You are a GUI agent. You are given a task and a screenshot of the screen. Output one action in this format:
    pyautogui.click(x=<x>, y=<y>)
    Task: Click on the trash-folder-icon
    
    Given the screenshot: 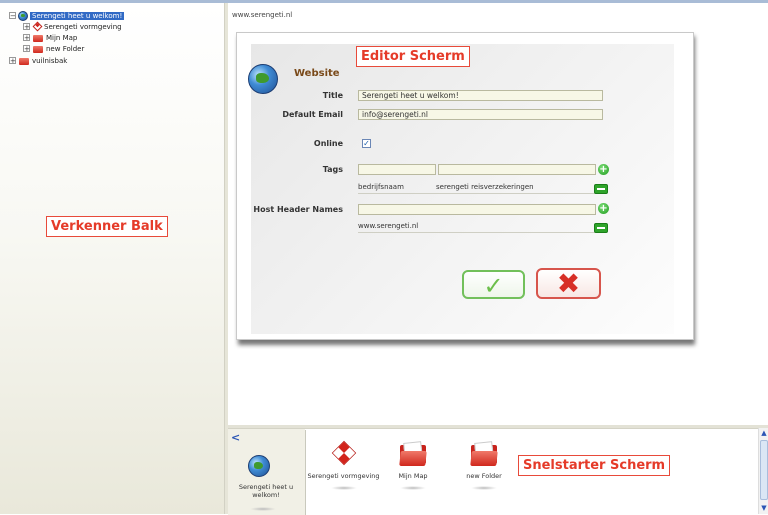 What is the action you would take?
    pyautogui.click(x=24, y=61)
    